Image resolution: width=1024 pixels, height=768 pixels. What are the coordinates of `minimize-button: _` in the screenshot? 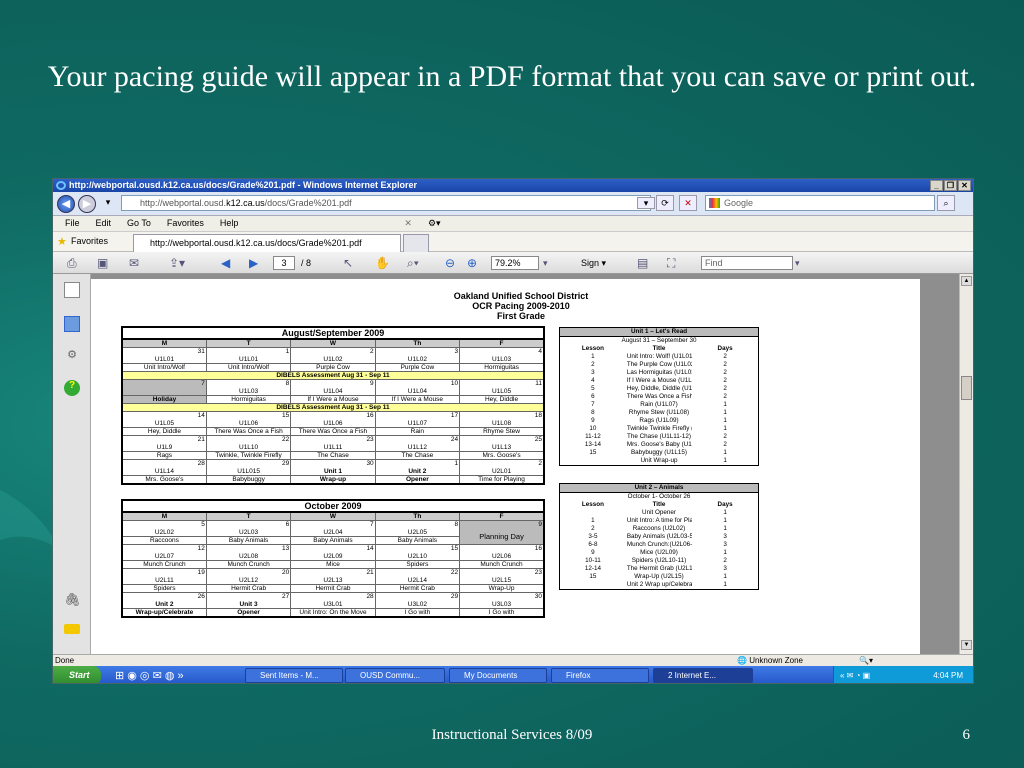 It's located at (936, 185).